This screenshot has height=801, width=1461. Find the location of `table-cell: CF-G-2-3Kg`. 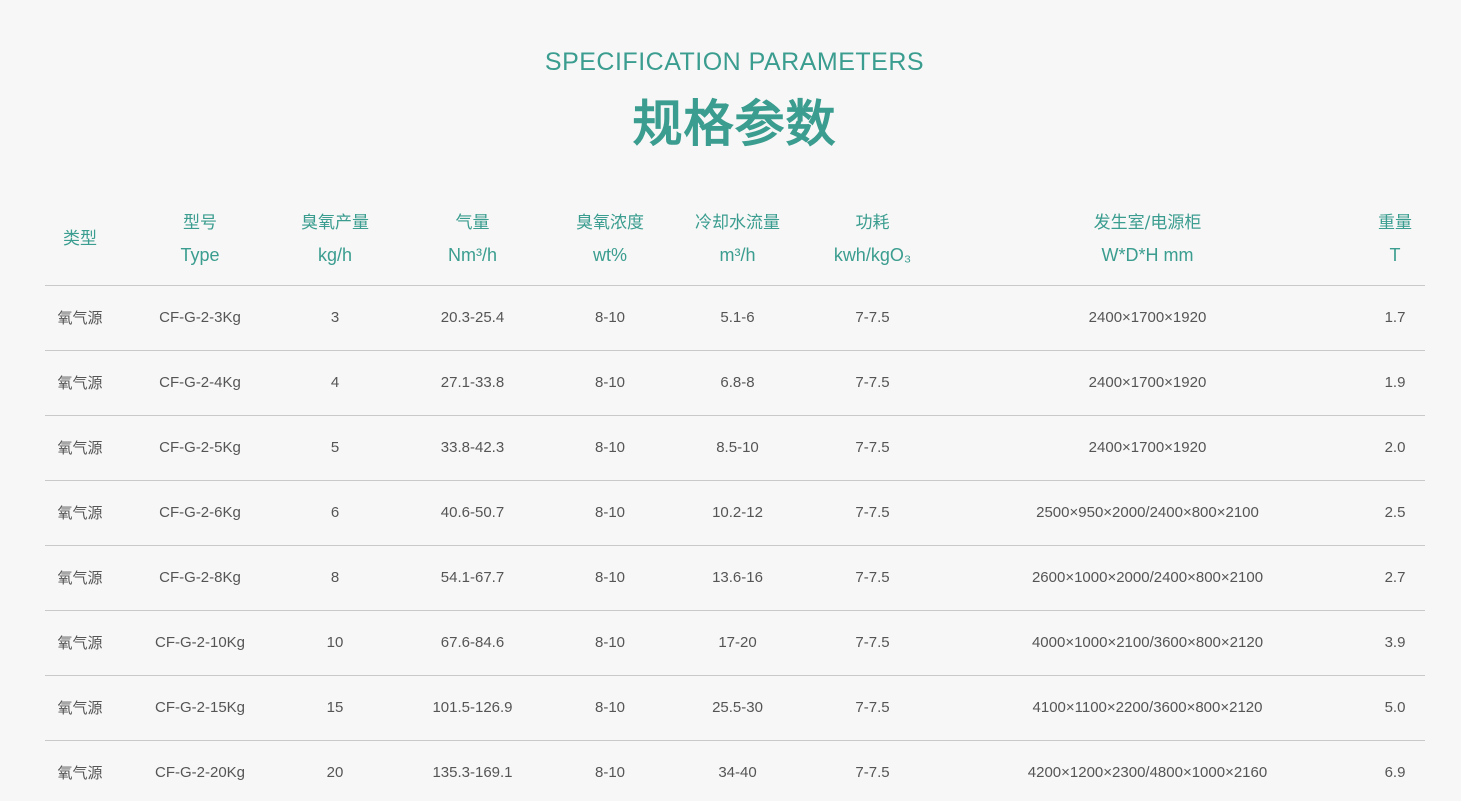

table-cell: CF-G-2-3Kg is located at coordinates (200, 318).